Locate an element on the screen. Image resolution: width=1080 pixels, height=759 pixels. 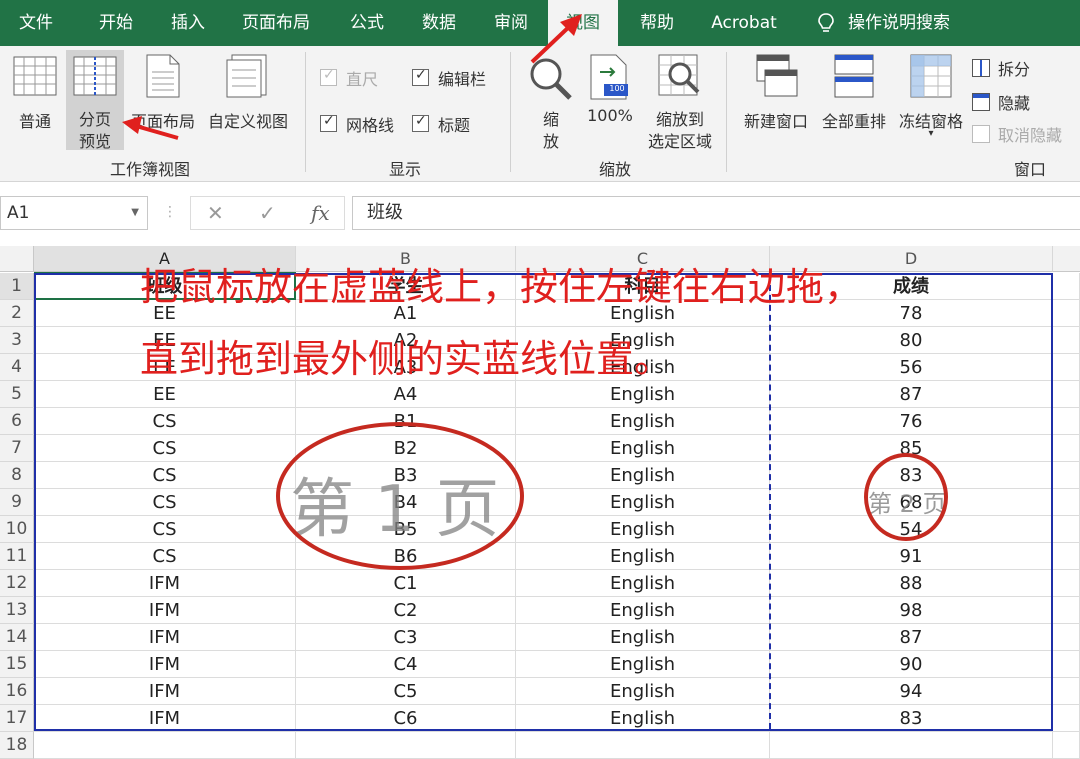
cell: 91 is located at coordinates (911, 556).